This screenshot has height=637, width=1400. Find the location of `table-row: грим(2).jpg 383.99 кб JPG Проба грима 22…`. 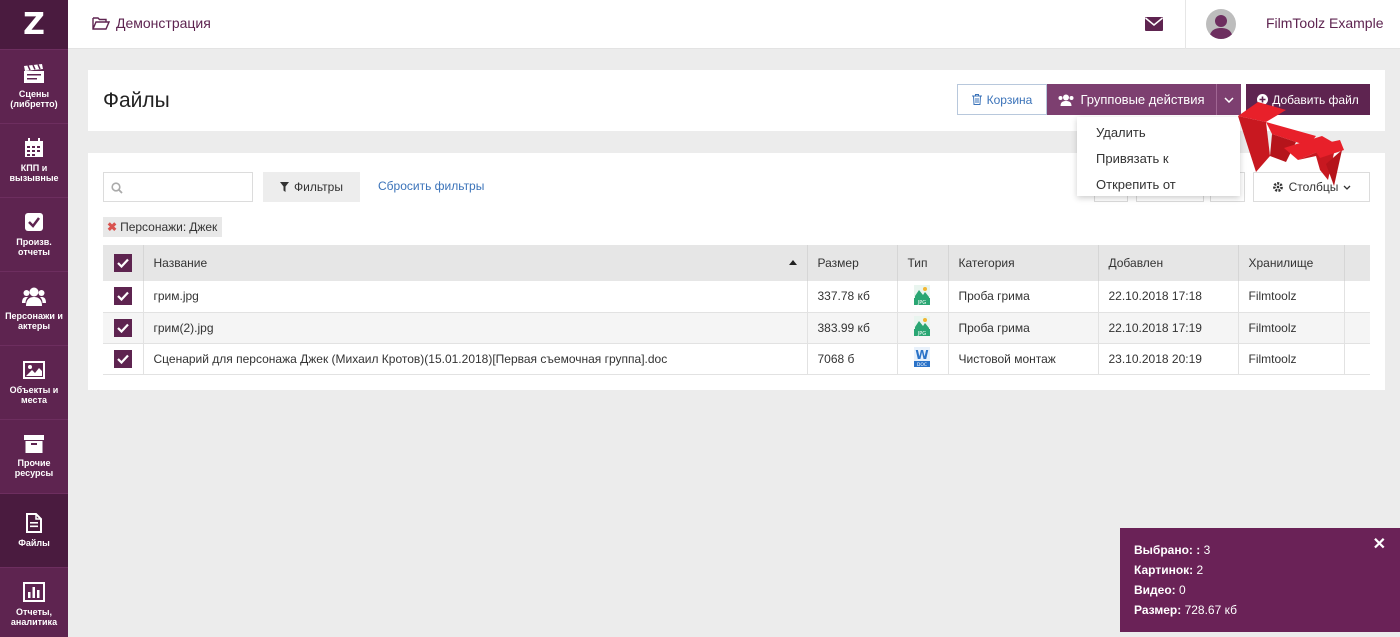

table-row: грим(2).jpg 383.99 кб JPG Проба грима 22… is located at coordinates (736, 328).